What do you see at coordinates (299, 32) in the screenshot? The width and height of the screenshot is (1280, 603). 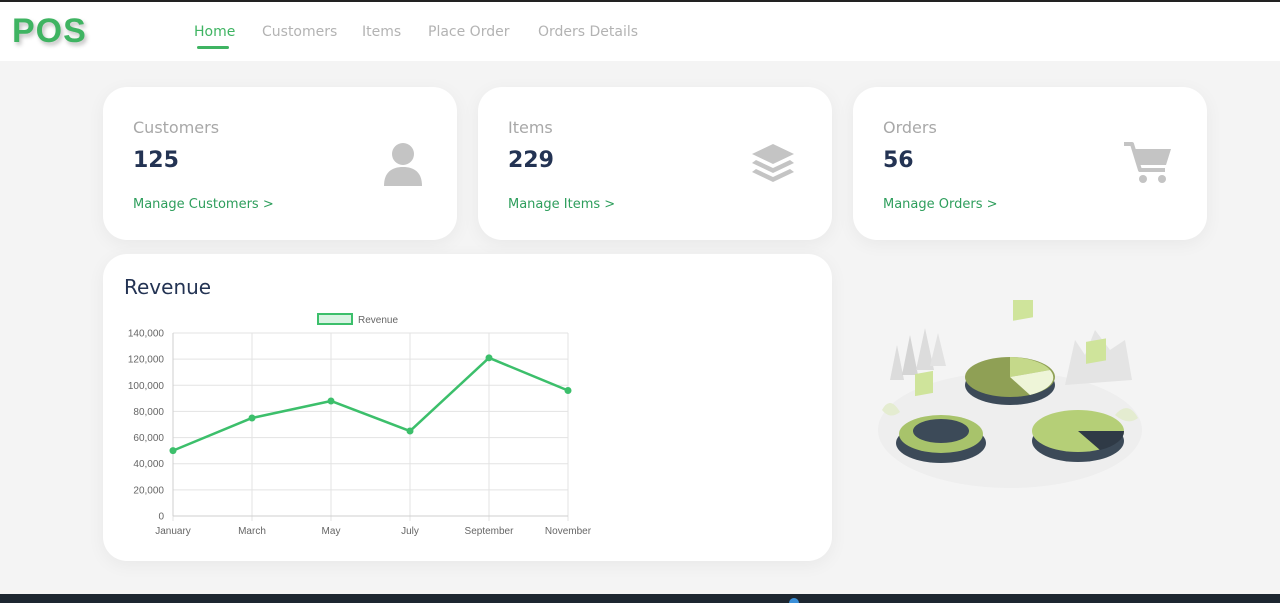 I see `nav-customers: Customers` at bounding box center [299, 32].